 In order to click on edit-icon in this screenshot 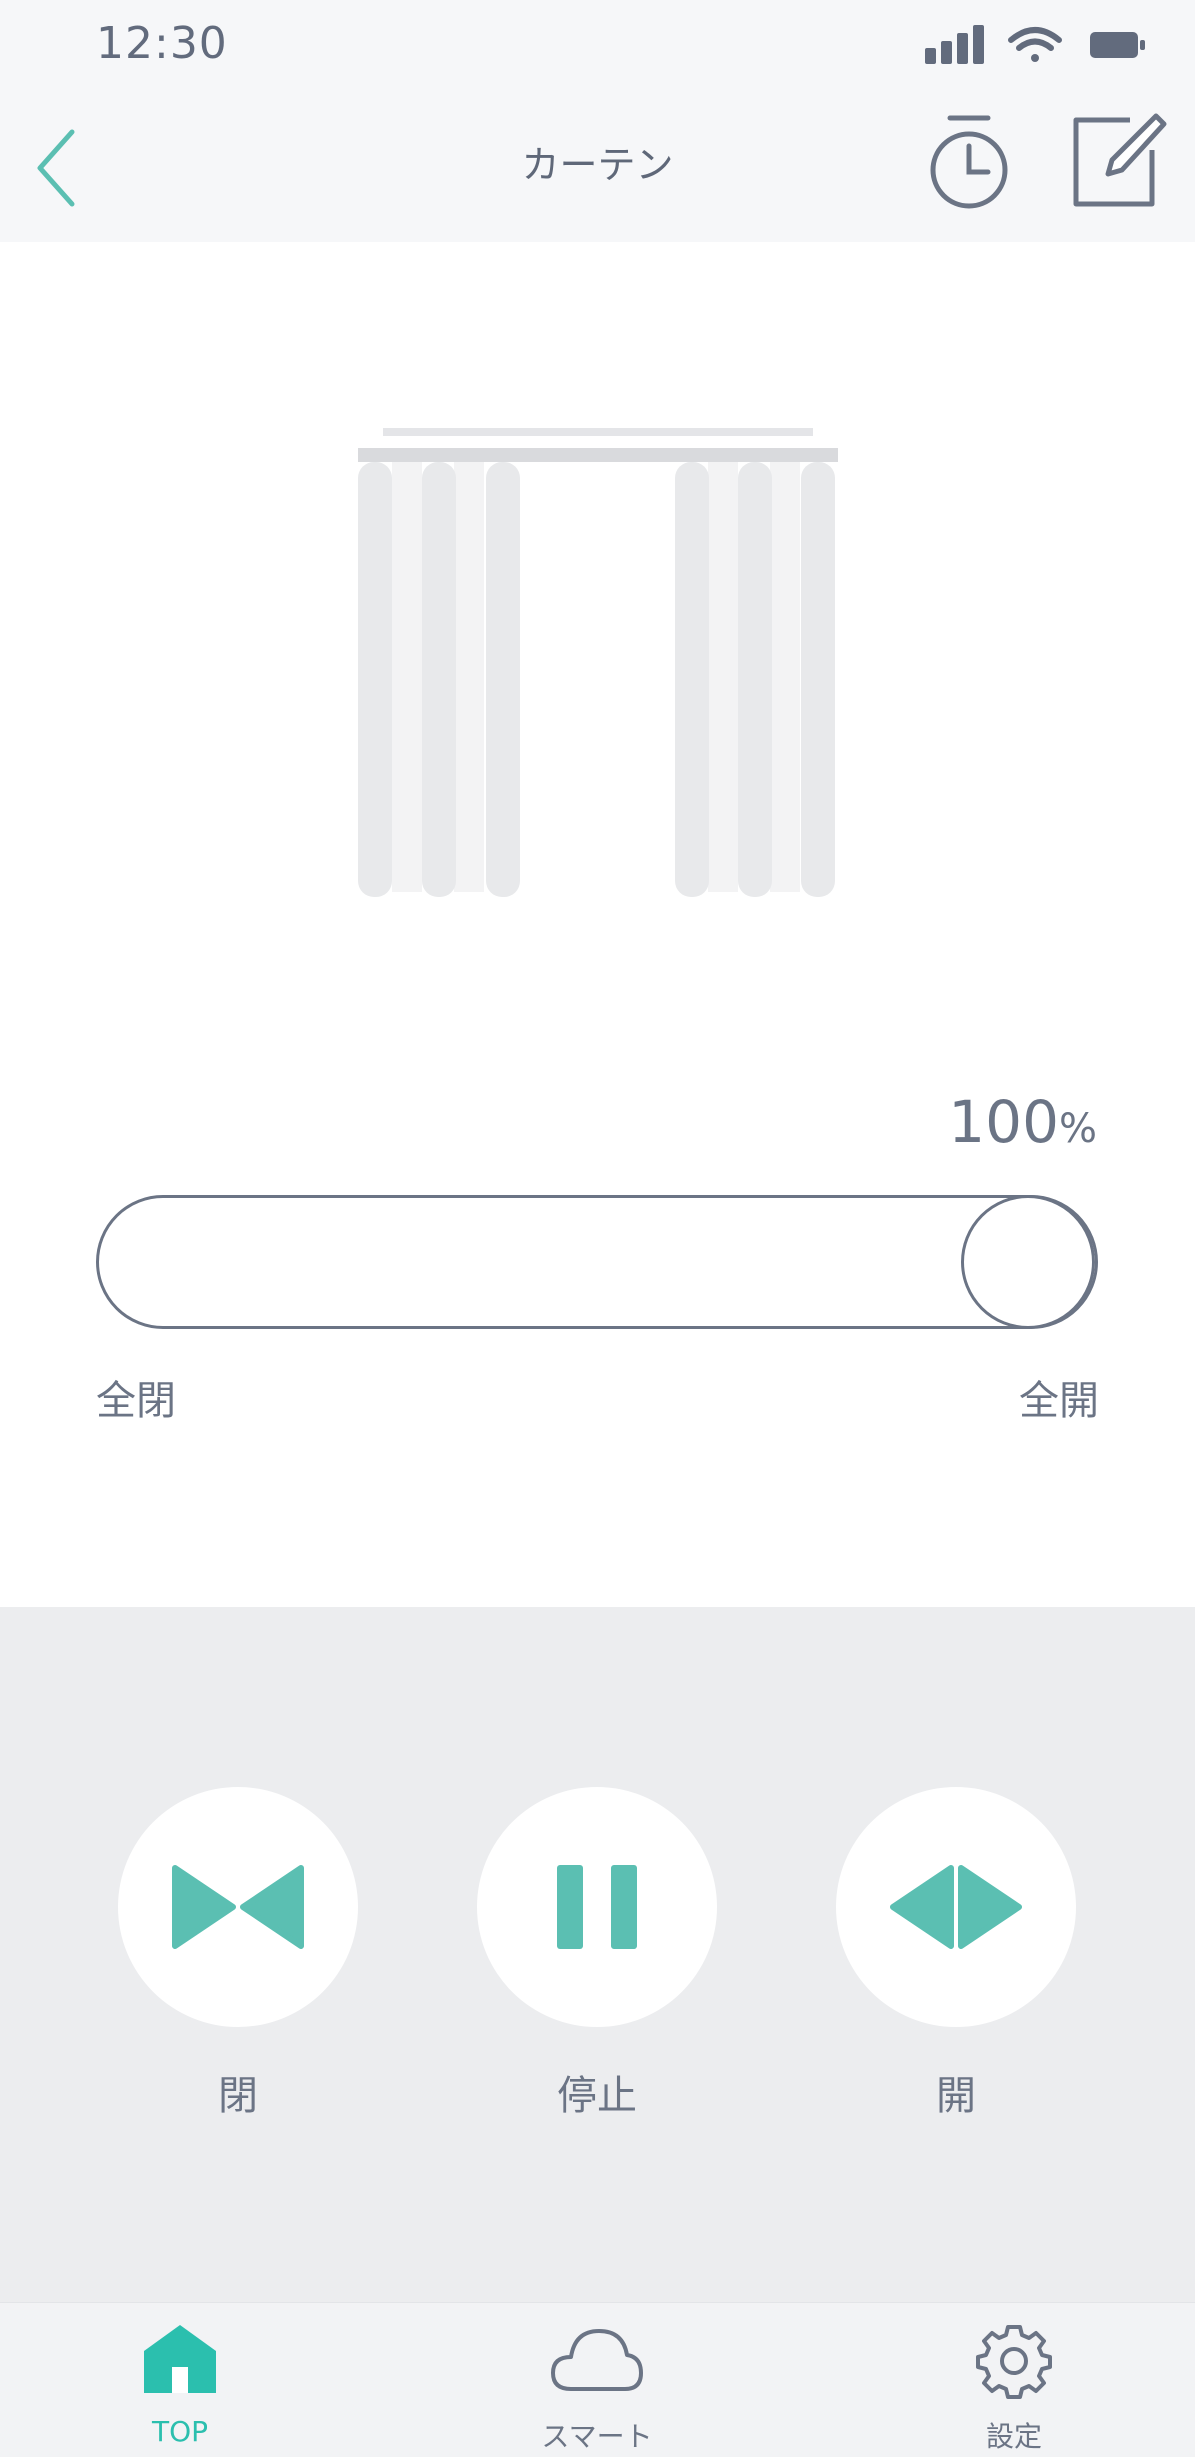, I will do `click(1120, 160)`.